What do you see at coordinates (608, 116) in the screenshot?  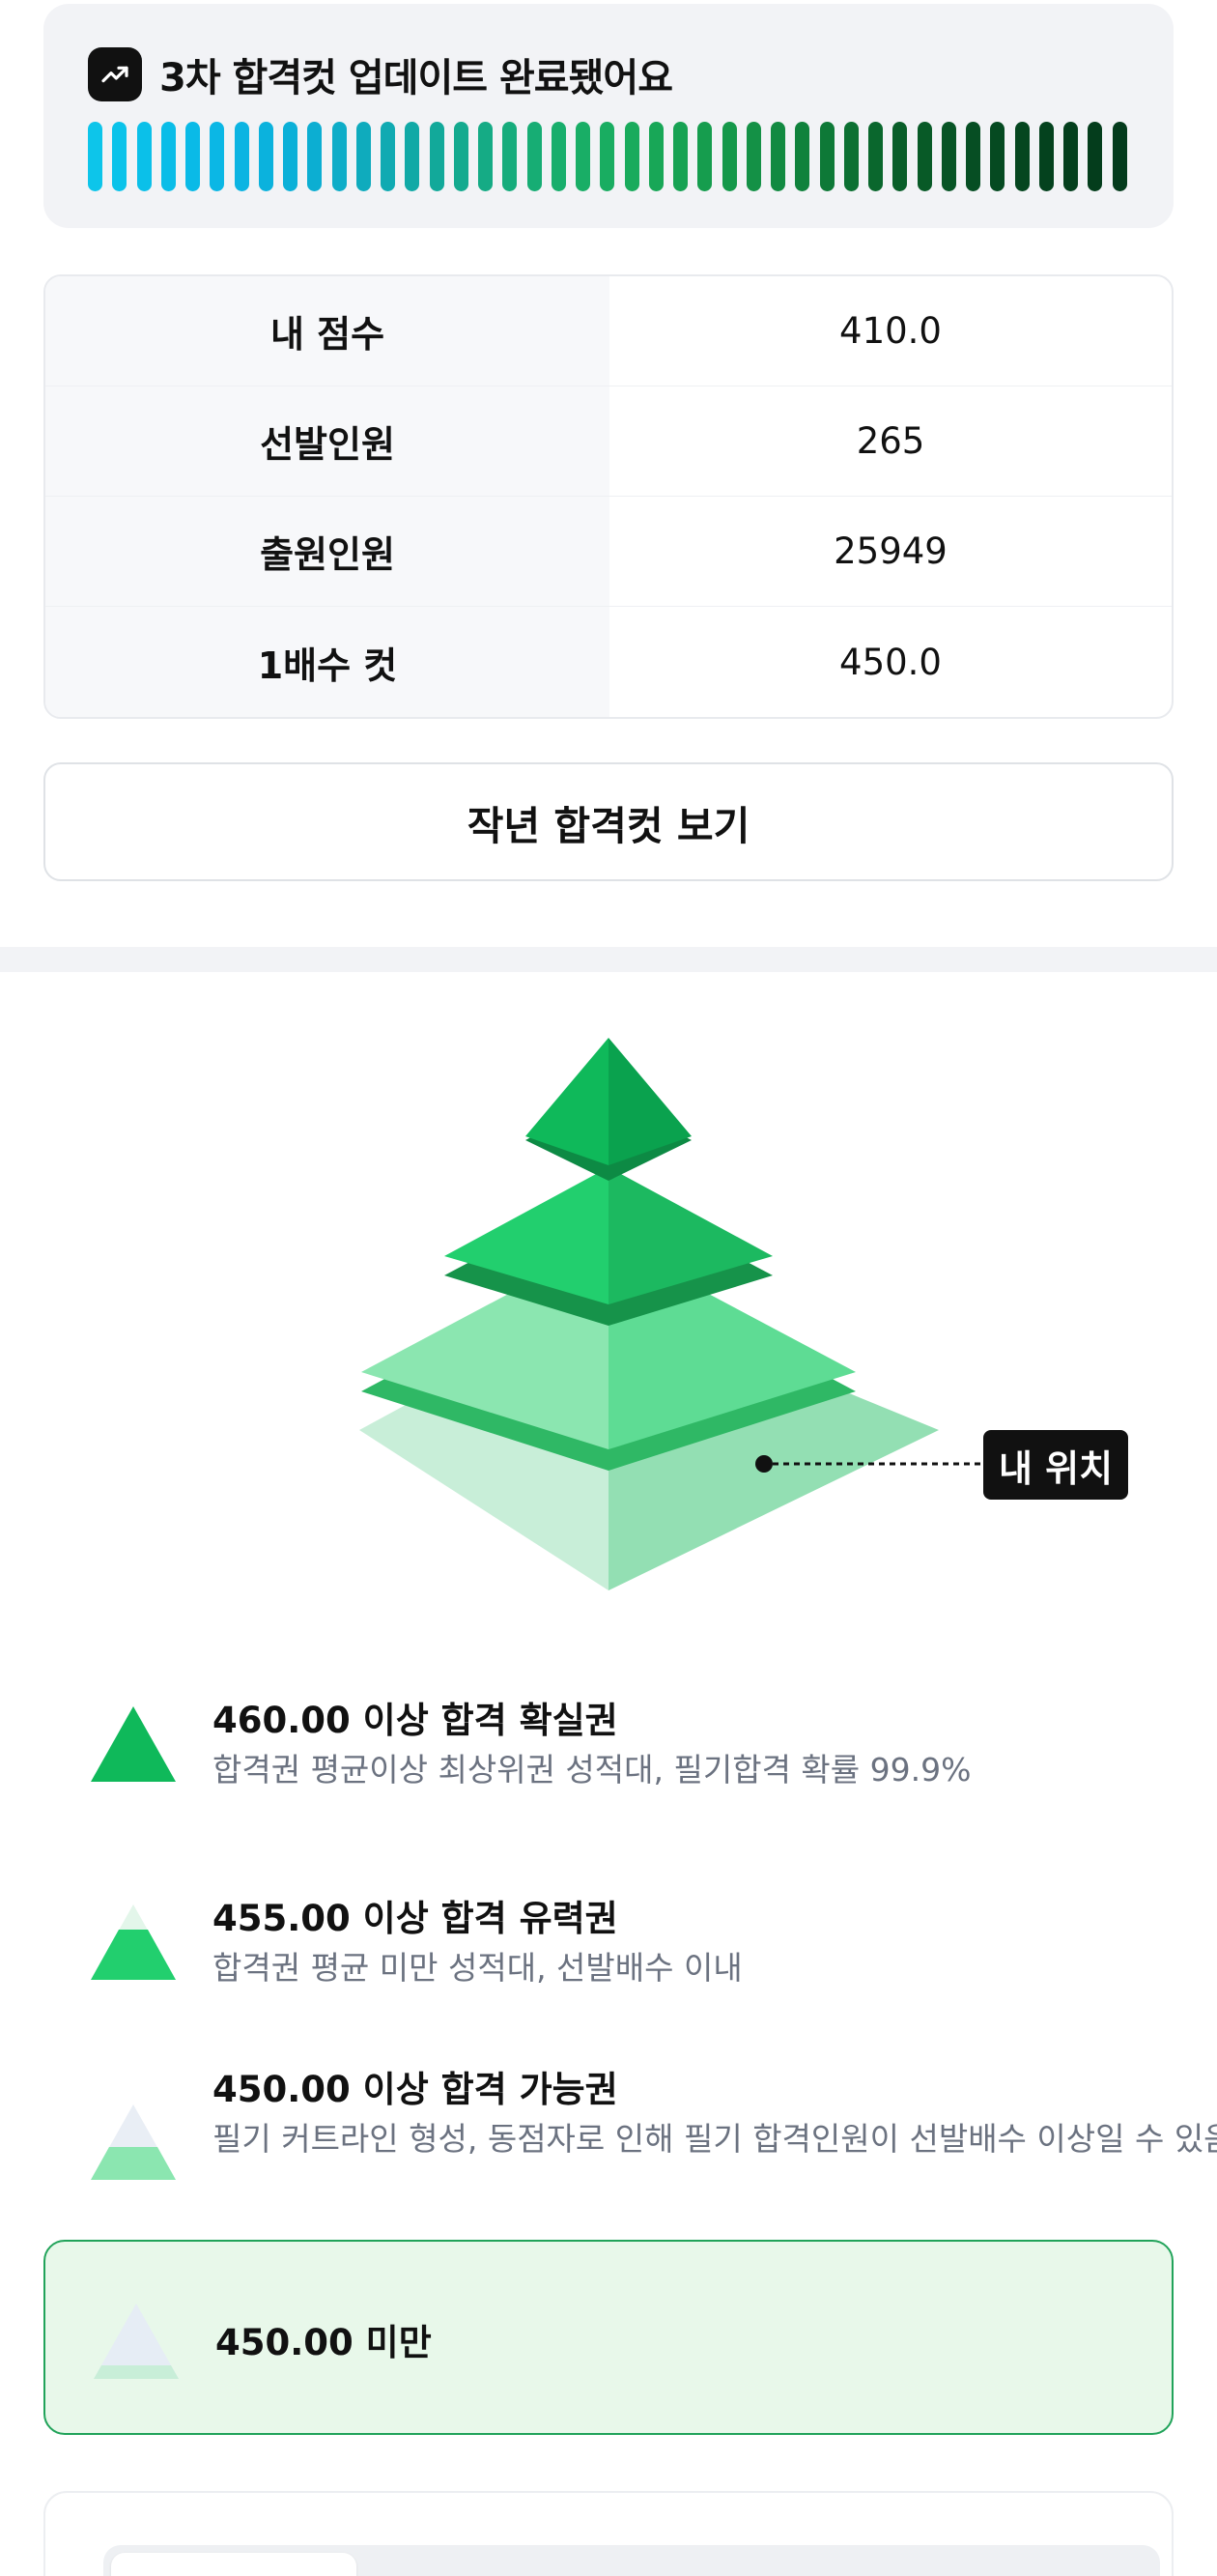 I see `update-banner: 3차 합격컷 업데이트 완료됐어요` at bounding box center [608, 116].